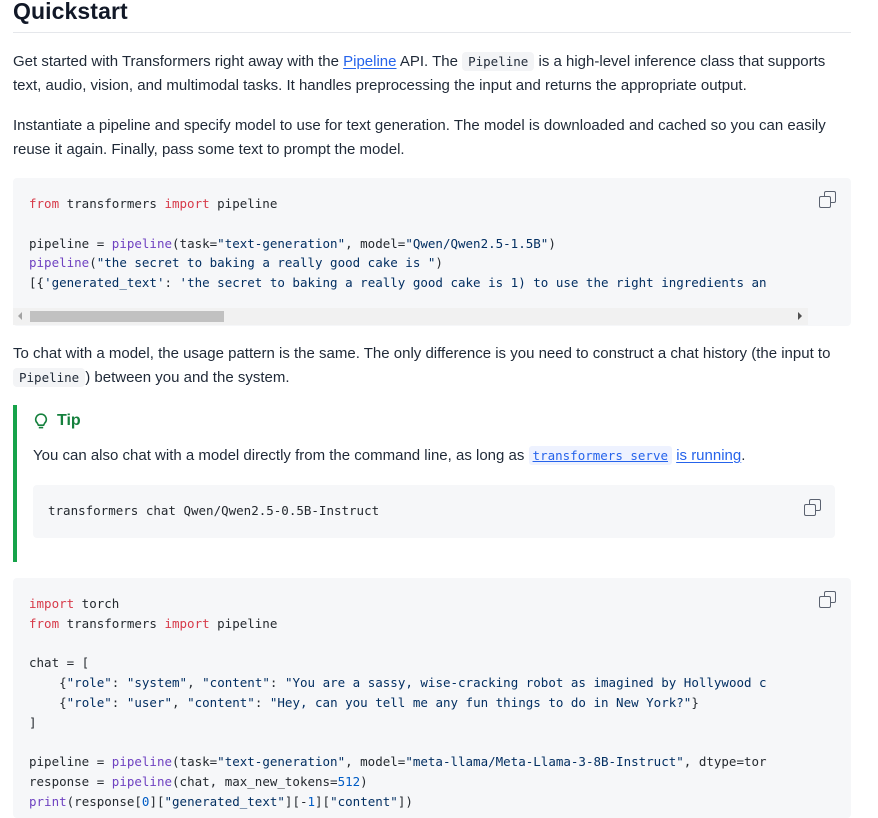  I want to click on tip-title: Tip, so click(69, 420).